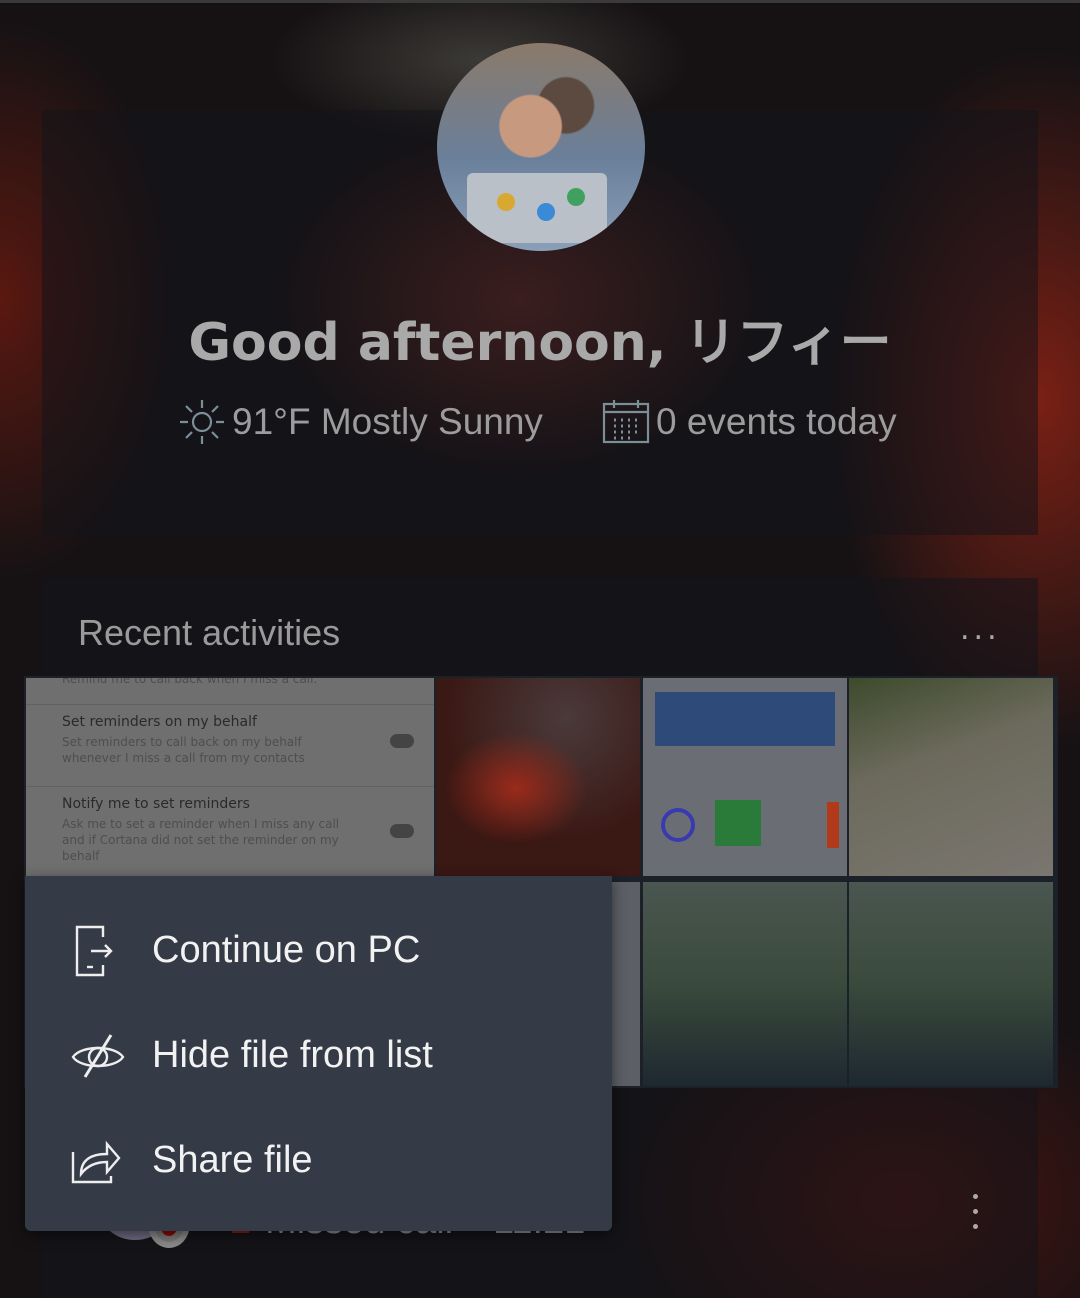 This screenshot has height=1298, width=1080. Describe the element at coordinates (626, 422) in the screenshot. I see `calendar-icon` at that location.